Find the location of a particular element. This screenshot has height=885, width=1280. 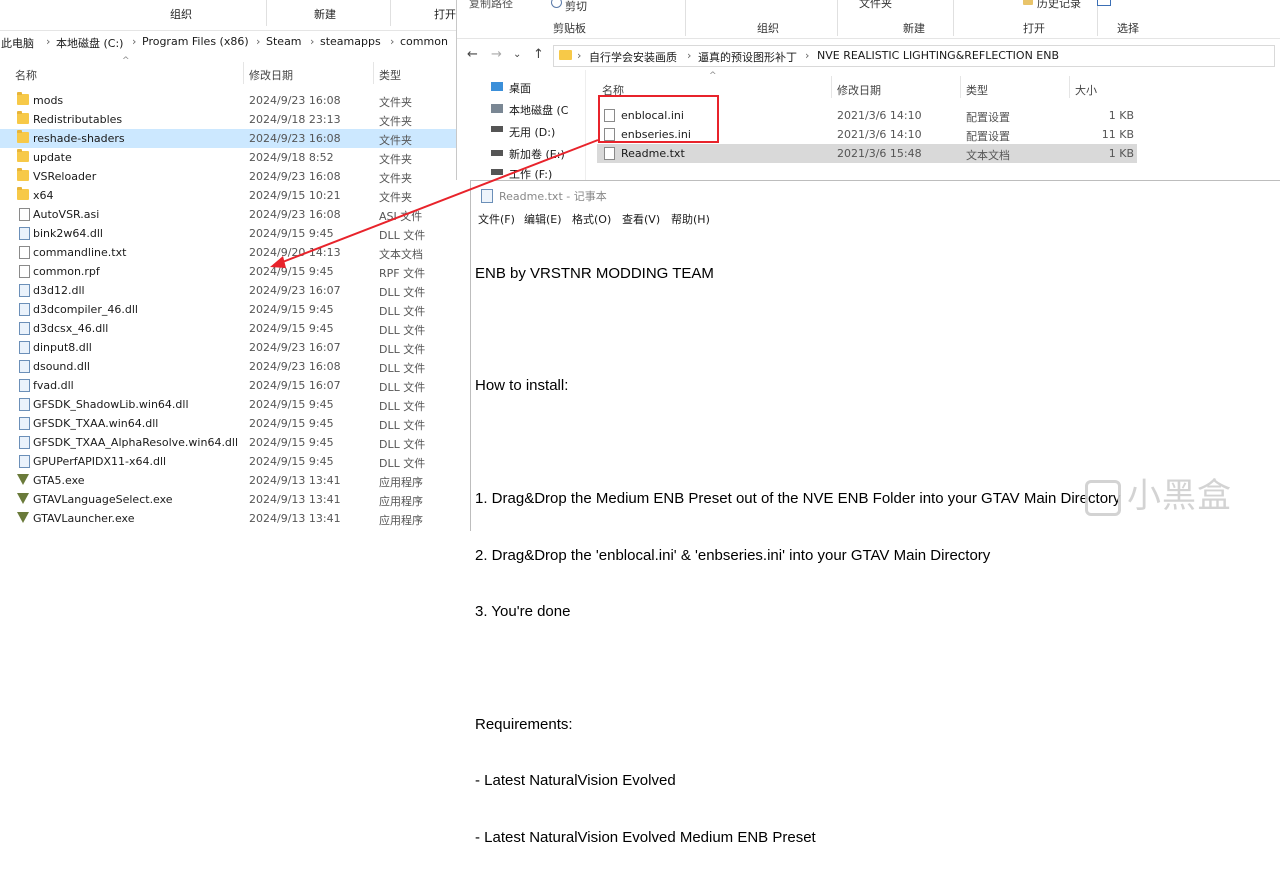

notepad-icon is located at coordinates (487, 196).